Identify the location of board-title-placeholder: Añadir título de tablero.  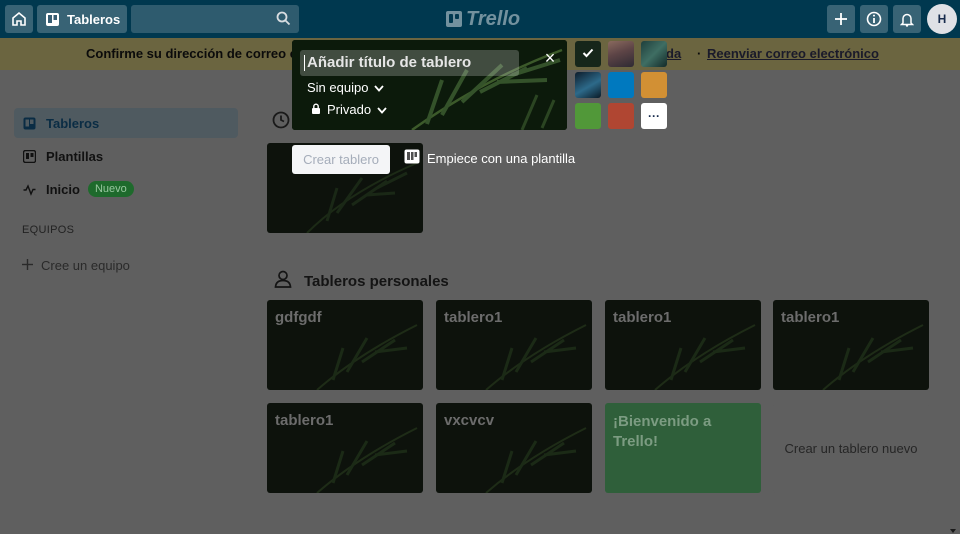
(389, 62).